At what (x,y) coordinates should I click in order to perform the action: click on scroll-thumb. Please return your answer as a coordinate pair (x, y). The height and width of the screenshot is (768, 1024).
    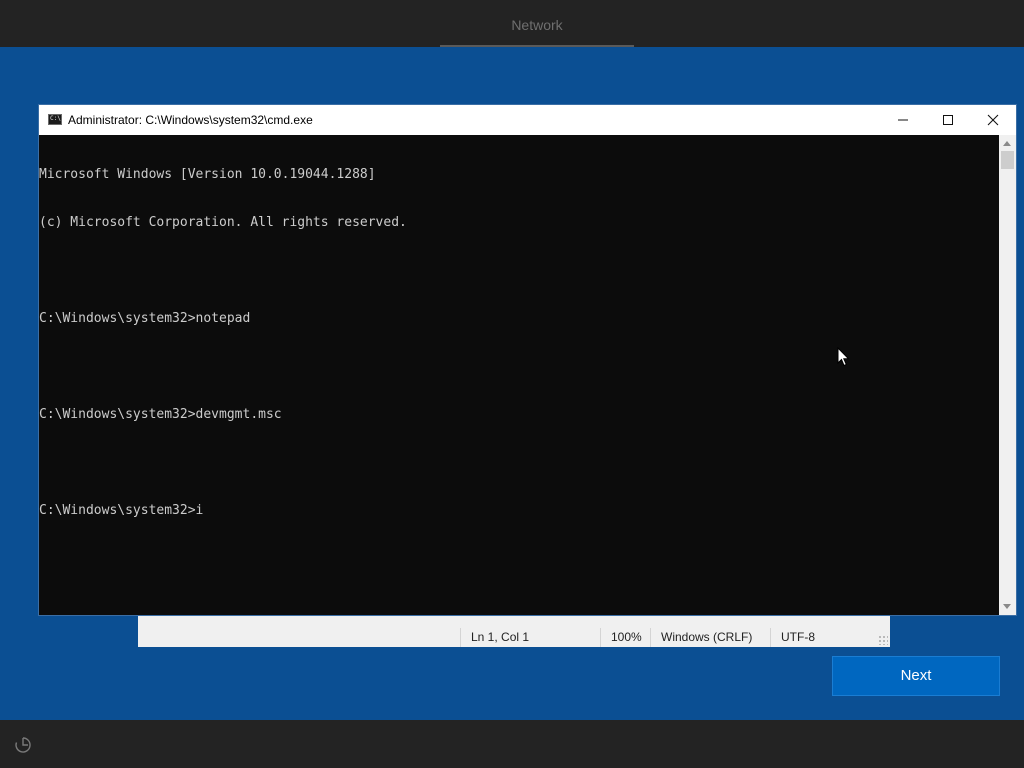
    Looking at the image, I should click on (1007, 160).